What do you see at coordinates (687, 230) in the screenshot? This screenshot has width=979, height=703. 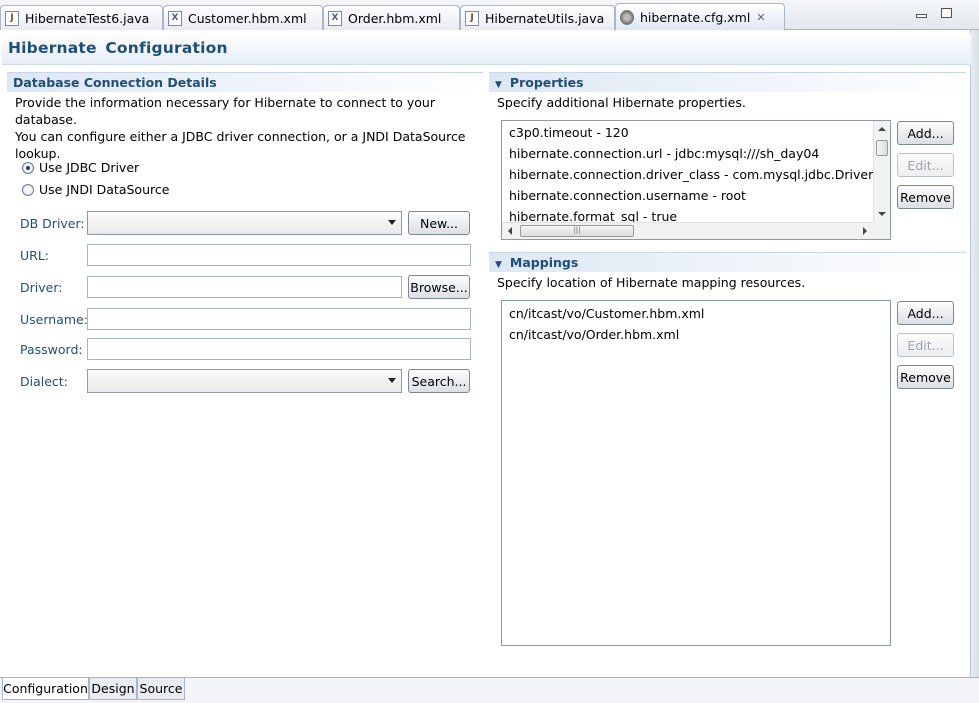 I see `horizontal-scrollbar: |||` at bounding box center [687, 230].